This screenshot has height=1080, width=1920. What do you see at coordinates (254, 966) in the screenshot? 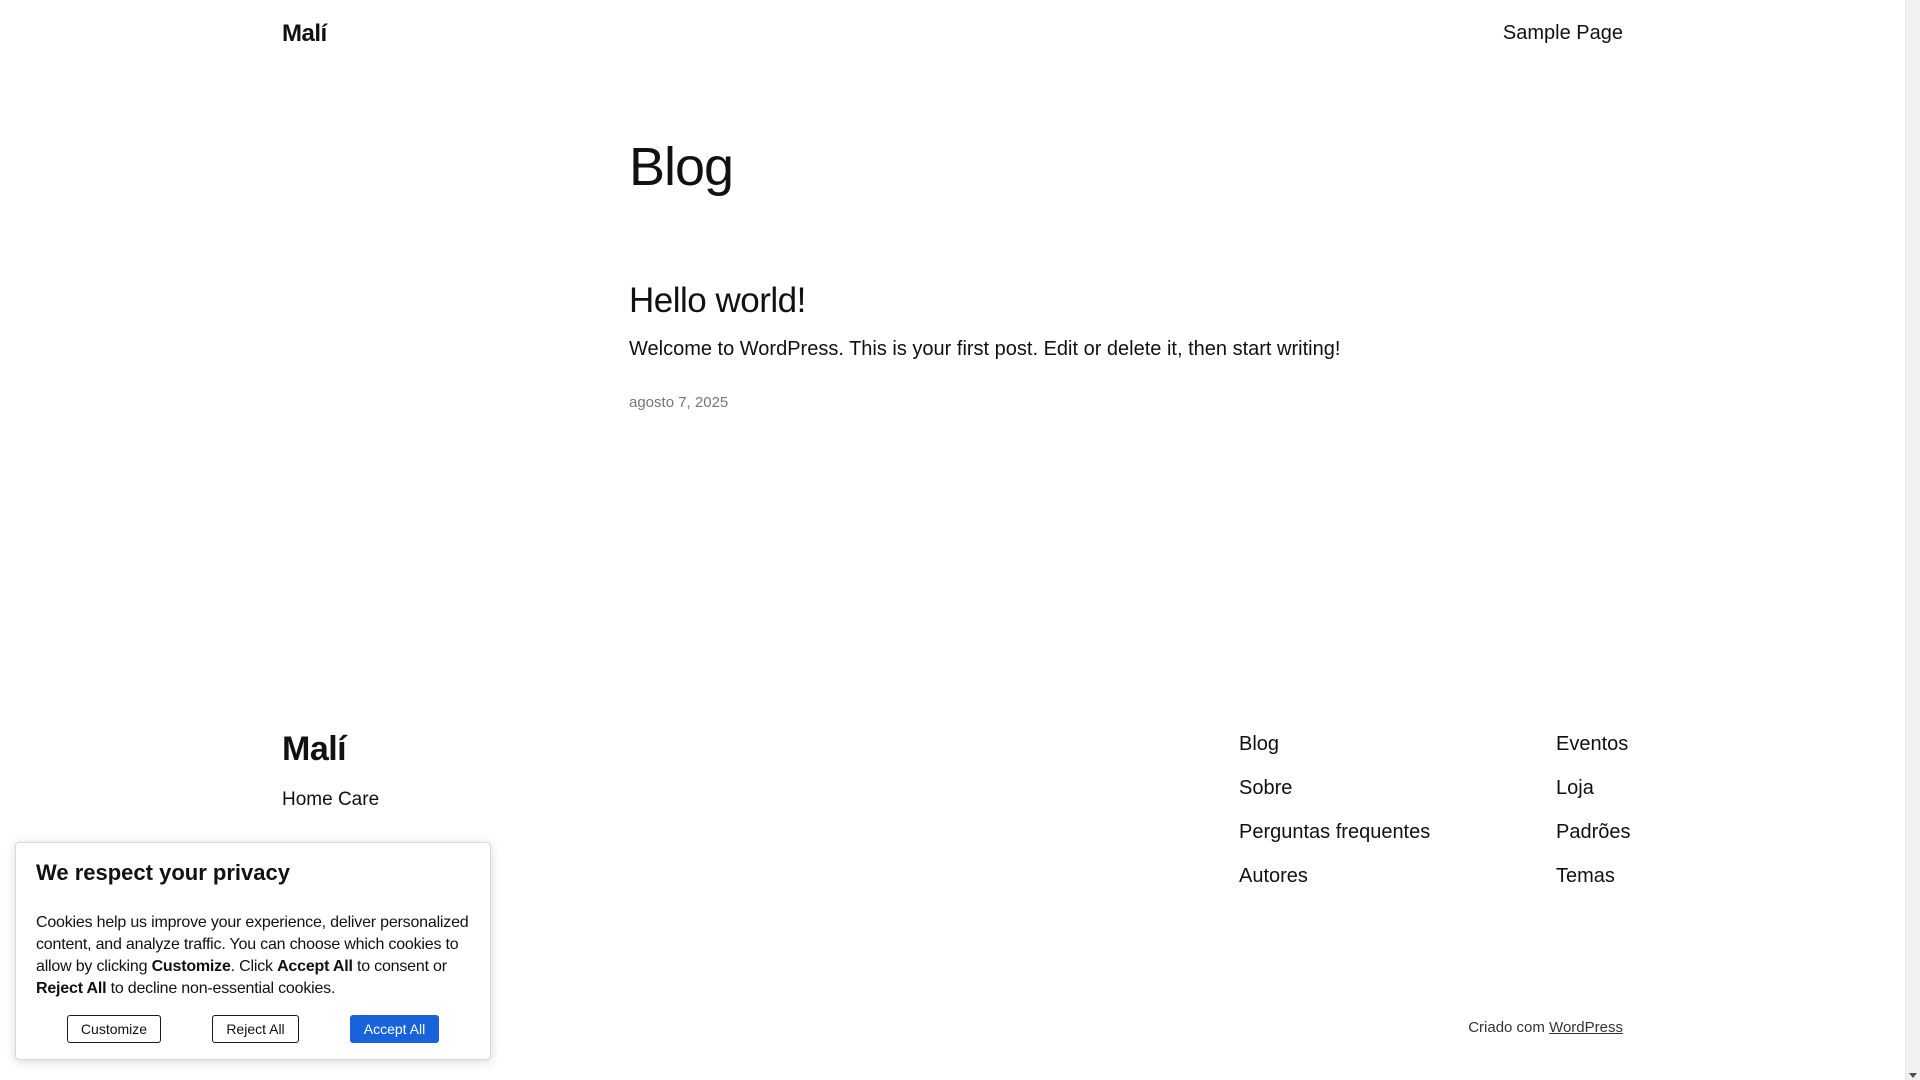
I see `cookie-text-part-2: . Click` at bounding box center [254, 966].